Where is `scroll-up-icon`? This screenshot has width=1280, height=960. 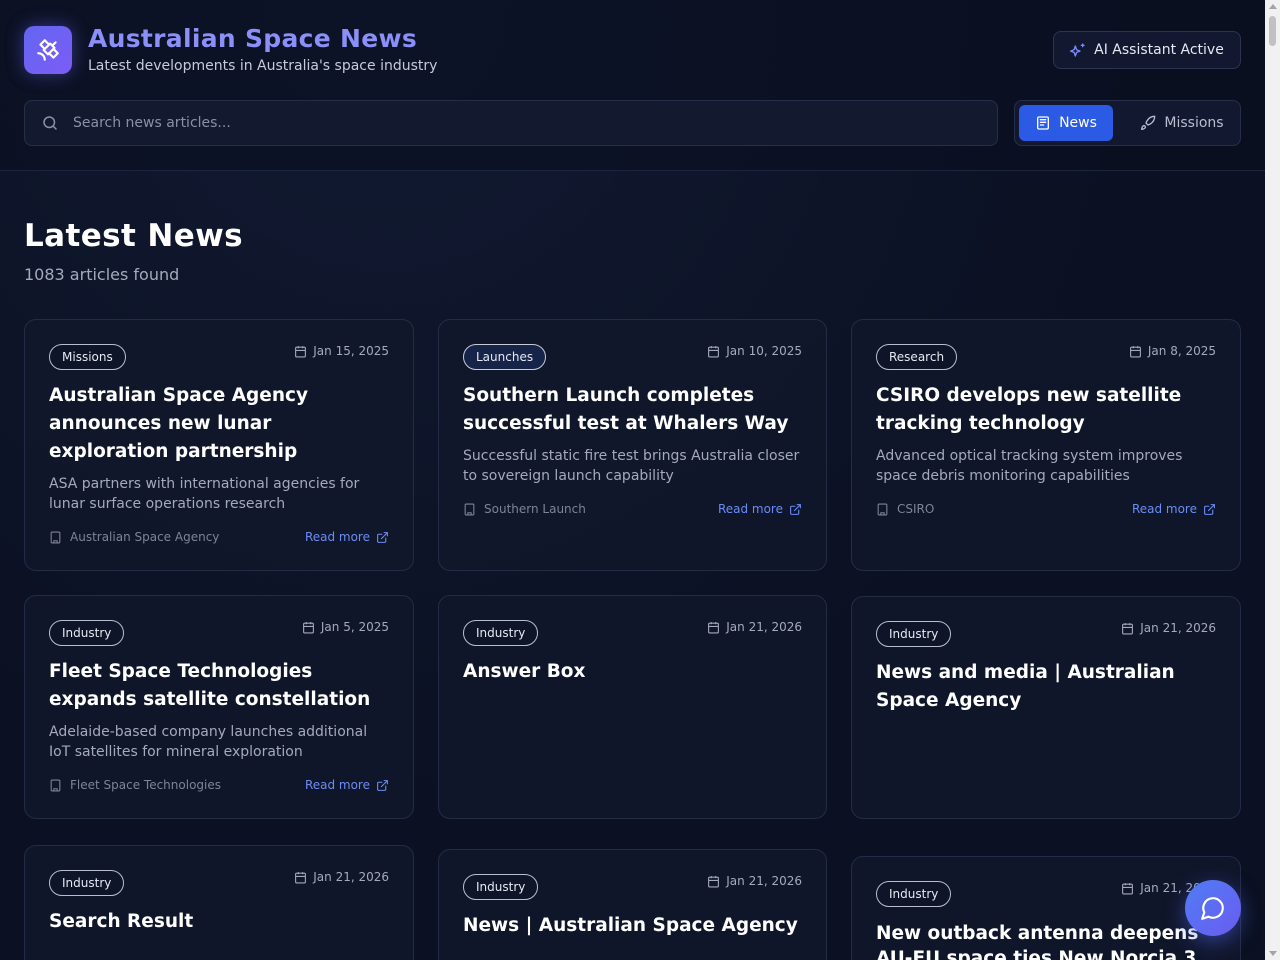
scroll-up-icon is located at coordinates (1273, 6).